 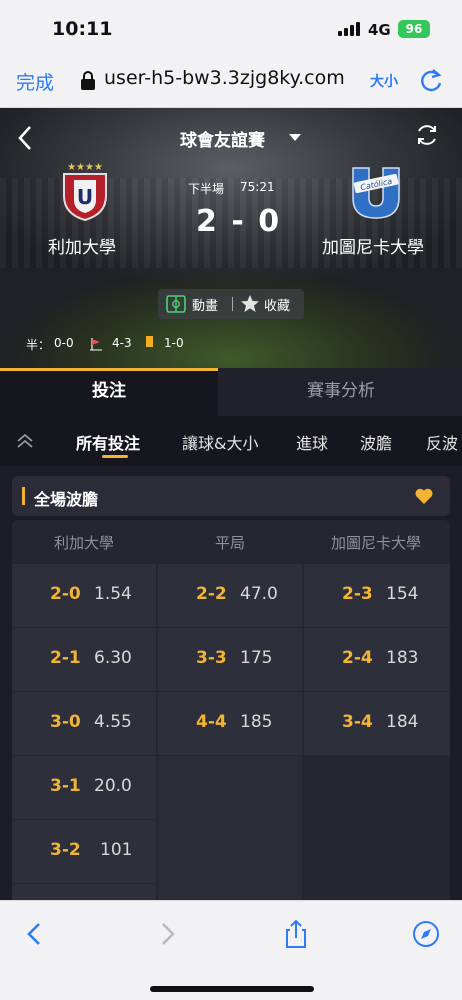 I want to click on battery-icon: 96, so click(x=414, y=29).